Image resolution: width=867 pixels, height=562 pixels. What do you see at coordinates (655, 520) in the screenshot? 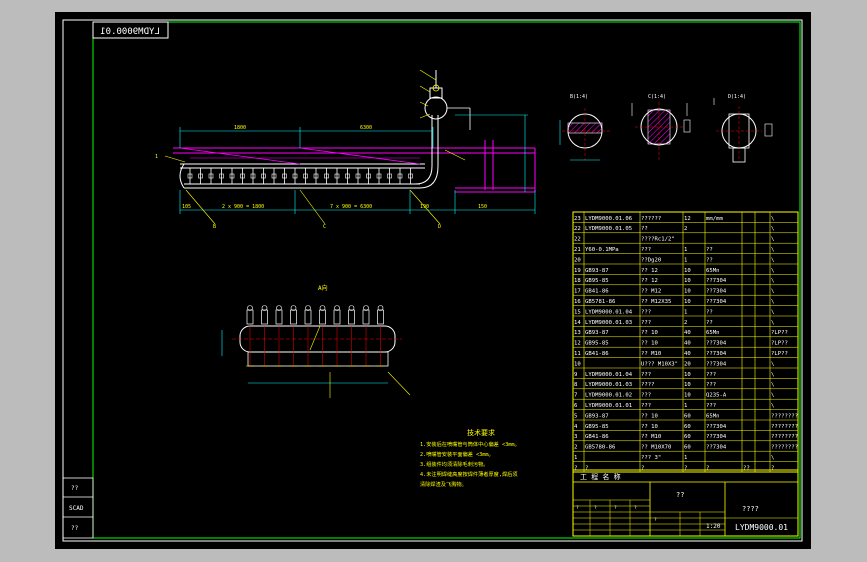
I see `title-grid-mark-5: ?` at bounding box center [655, 520].